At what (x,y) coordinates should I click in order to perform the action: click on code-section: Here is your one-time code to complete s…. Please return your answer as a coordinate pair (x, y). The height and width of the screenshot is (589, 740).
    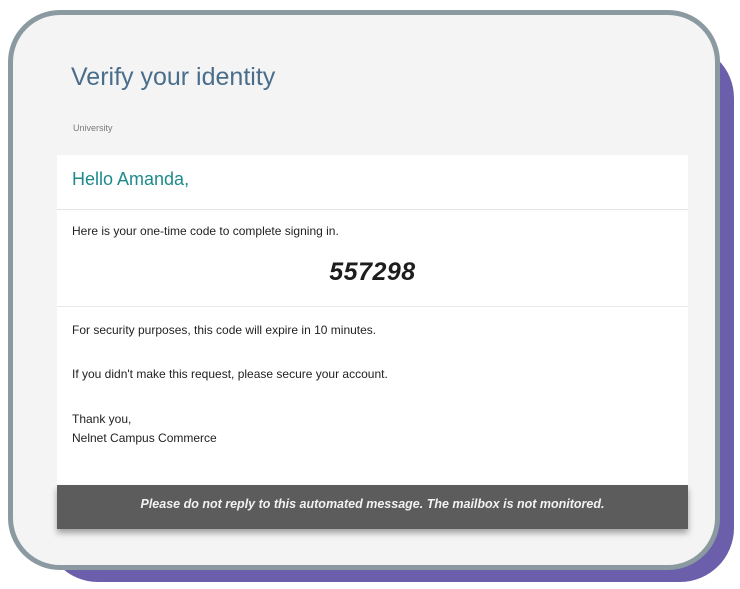
    Looking at the image, I should click on (372, 258).